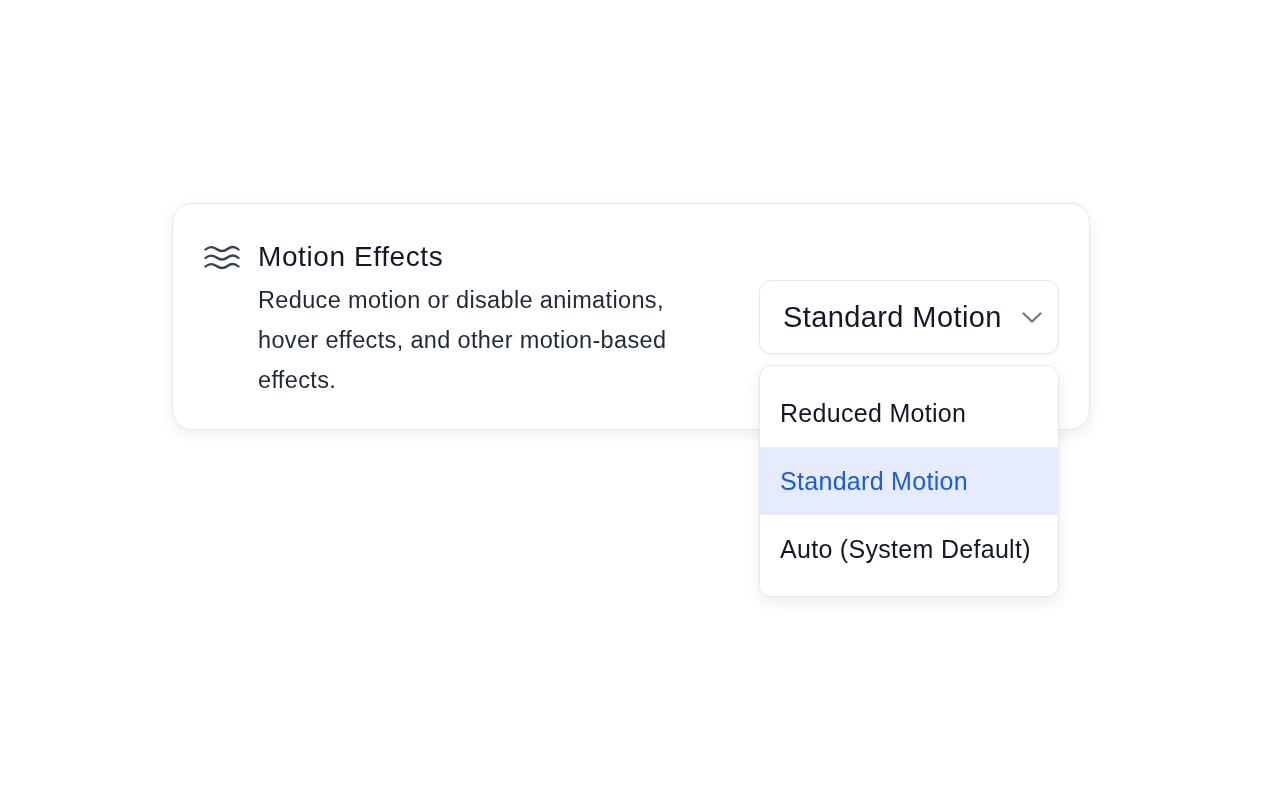 The image size is (1264, 800). Describe the element at coordinates (909, 549) in the screenshot. I see `dropdown-option: Auto (System Default)` at that location.